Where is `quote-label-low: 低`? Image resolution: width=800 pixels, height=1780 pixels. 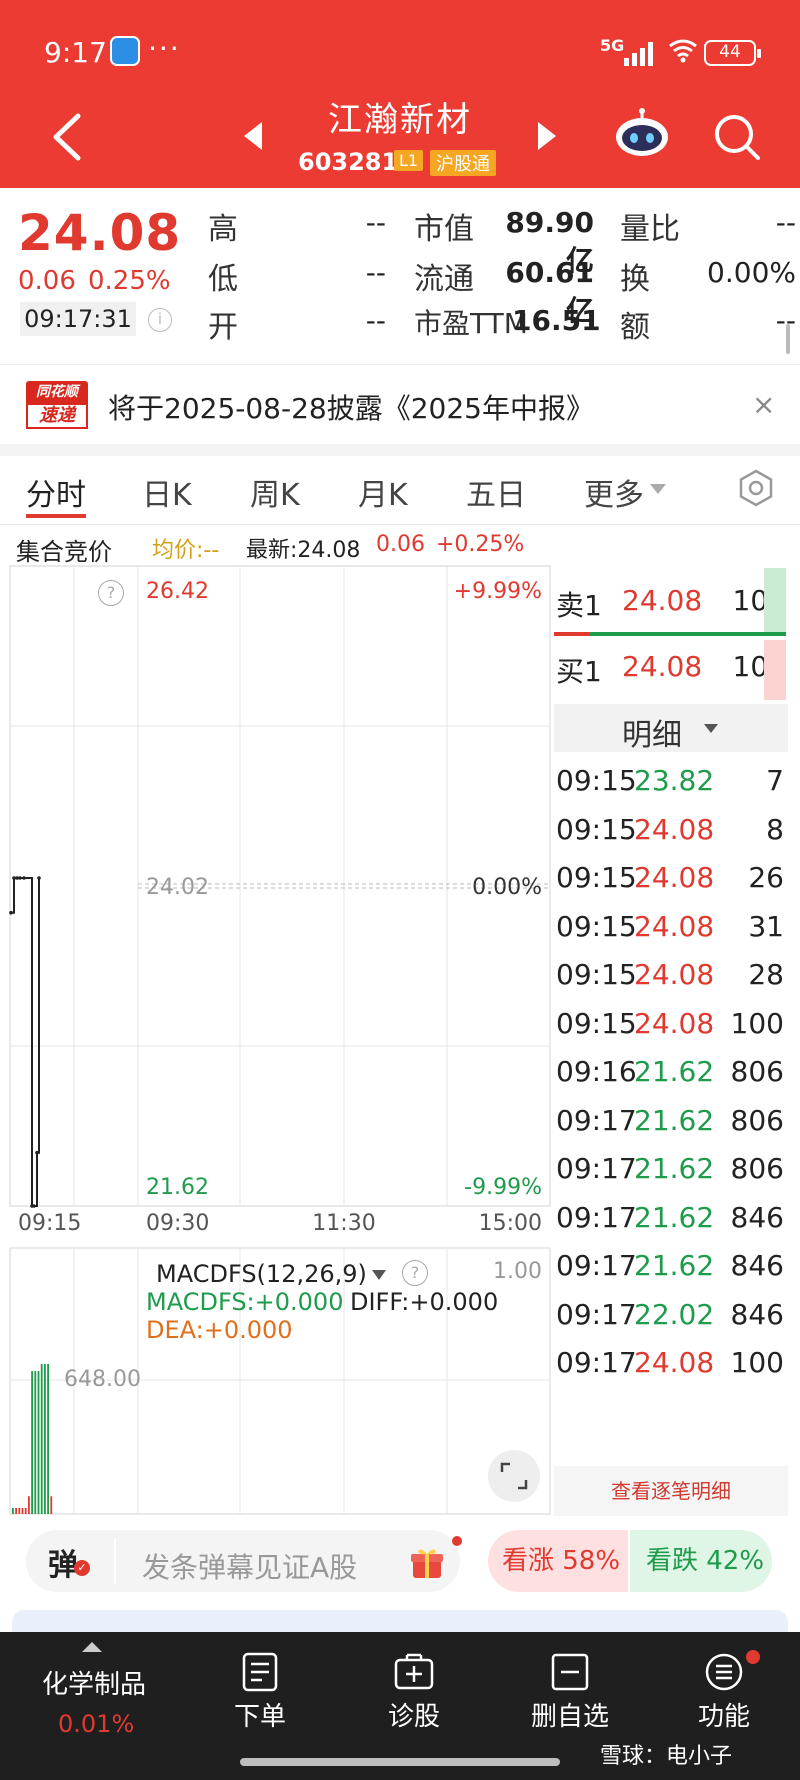
quote-label-low: 低 is located at coordinates (223, 279).